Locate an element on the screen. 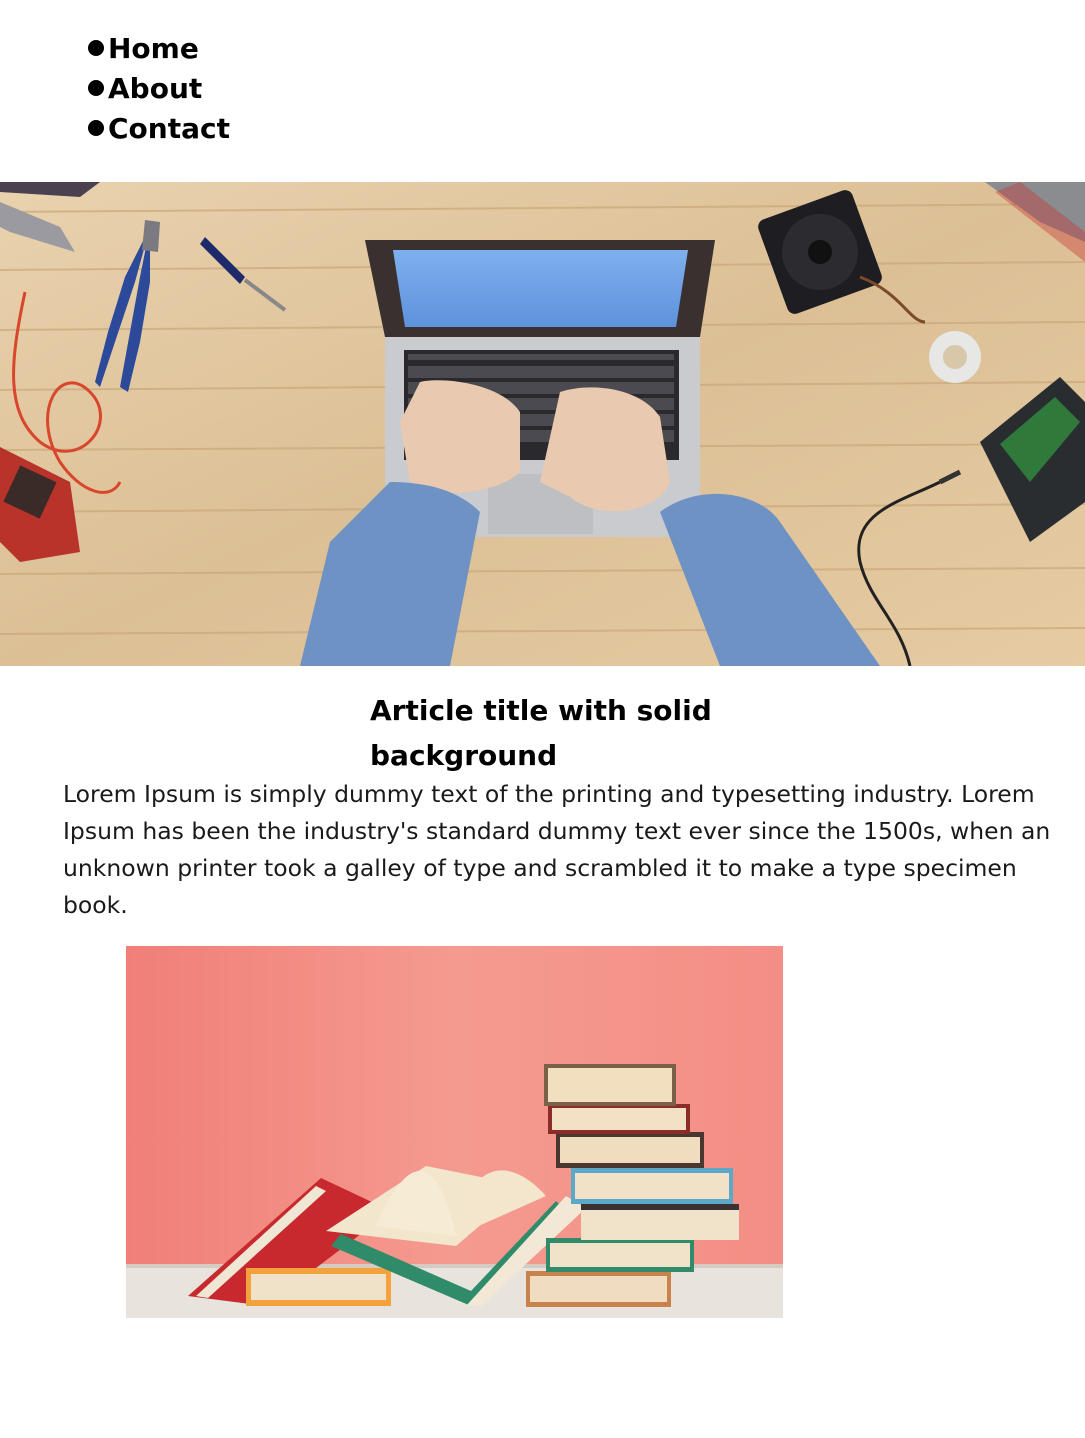 This screenshot has width=1085, height=1438. nav-item-label: Contact is located at coordinates (169, 128).